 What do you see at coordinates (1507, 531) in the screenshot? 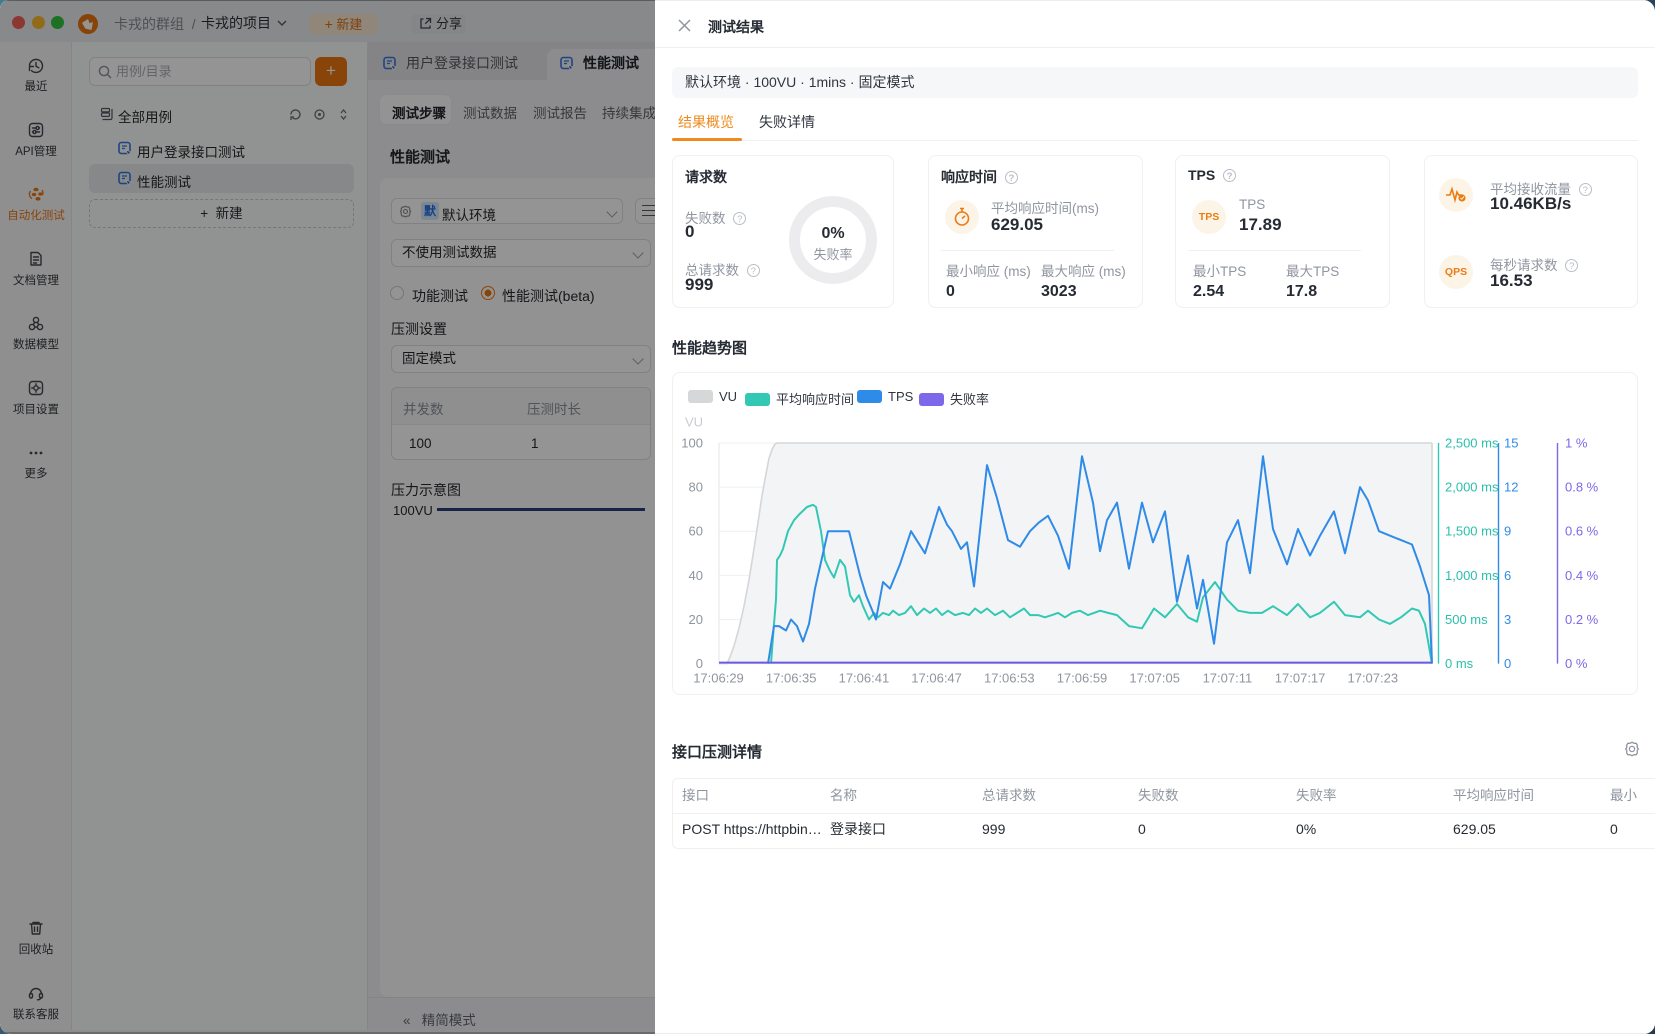
I see `svg-text: 9` at bounding box center [1507, 531].